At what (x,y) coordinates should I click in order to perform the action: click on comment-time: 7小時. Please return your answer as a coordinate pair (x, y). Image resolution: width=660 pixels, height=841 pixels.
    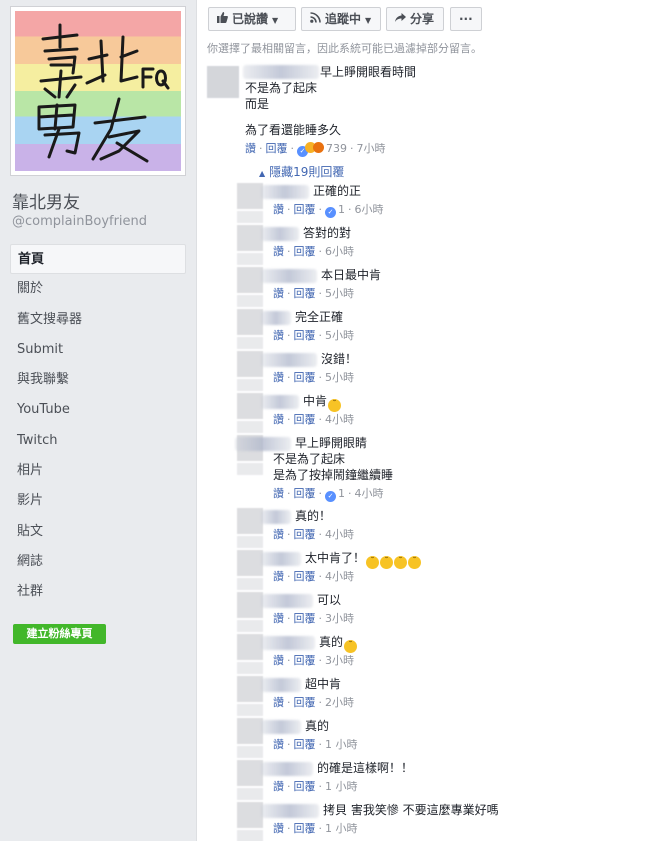
    Looking at the image, I should click on (371, 148).